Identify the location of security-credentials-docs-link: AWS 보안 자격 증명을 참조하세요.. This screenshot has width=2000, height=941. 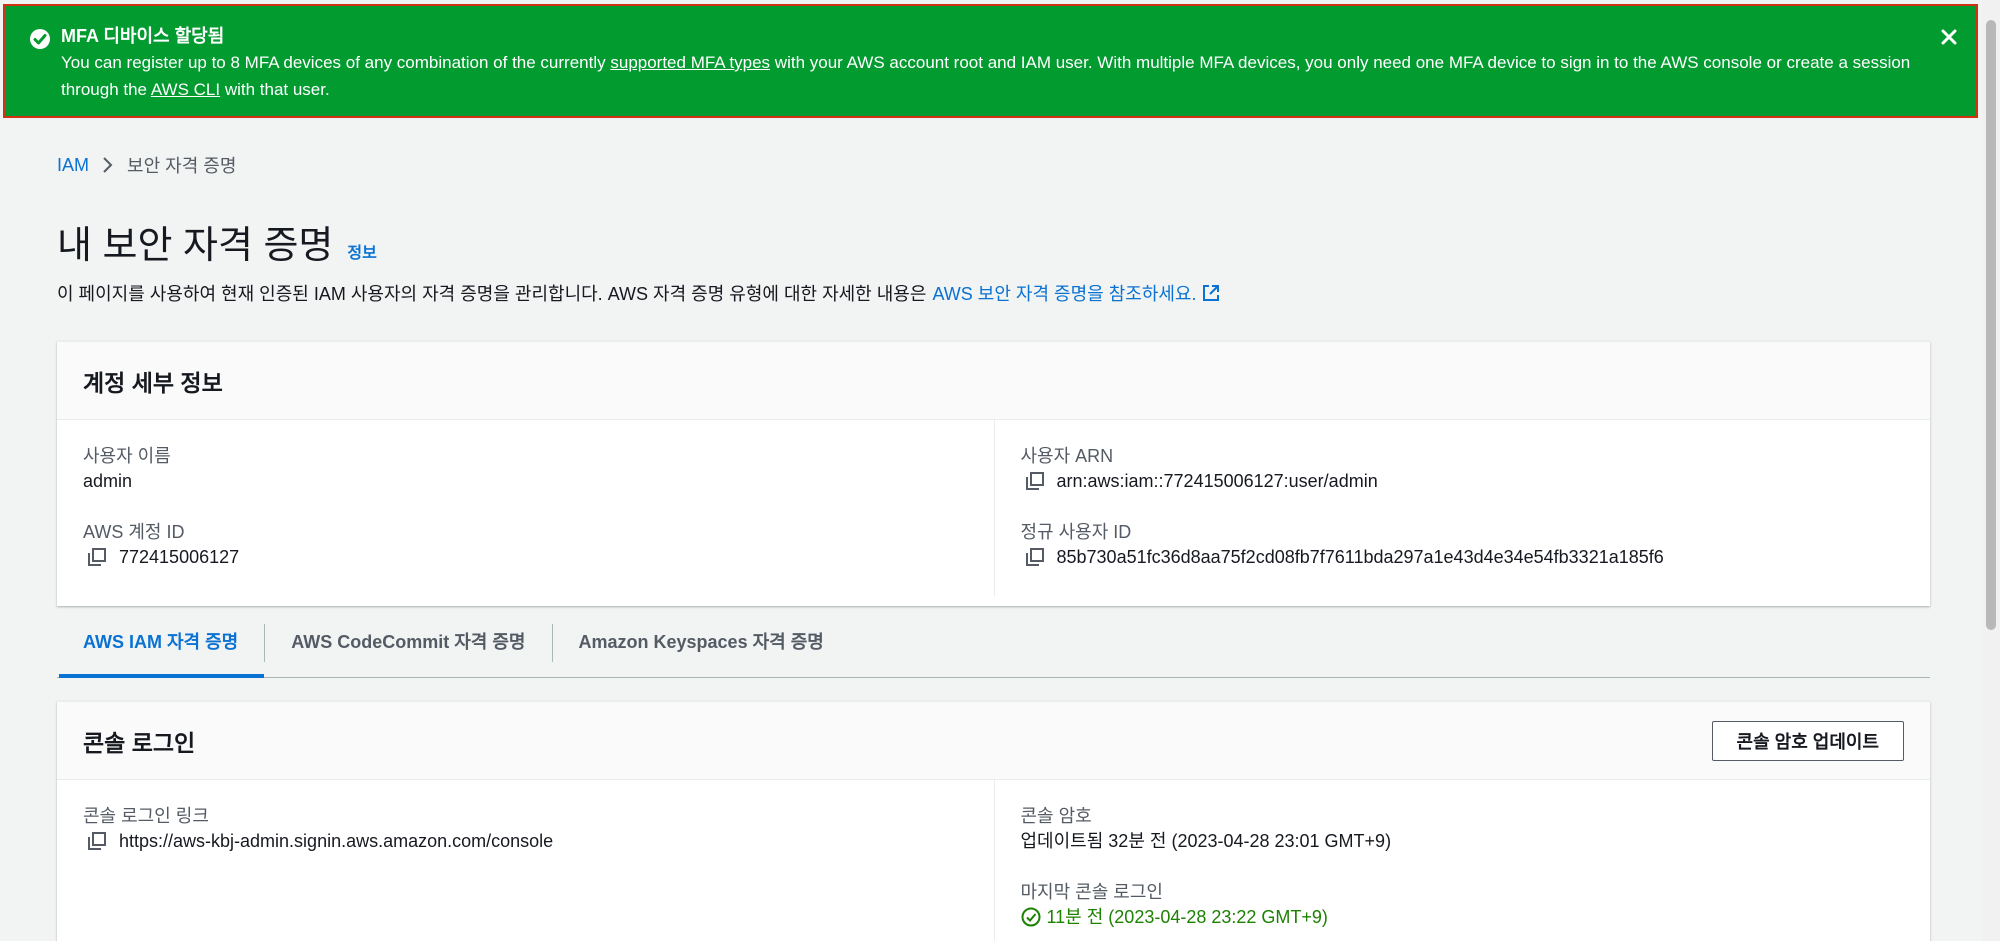
(1064, 293).